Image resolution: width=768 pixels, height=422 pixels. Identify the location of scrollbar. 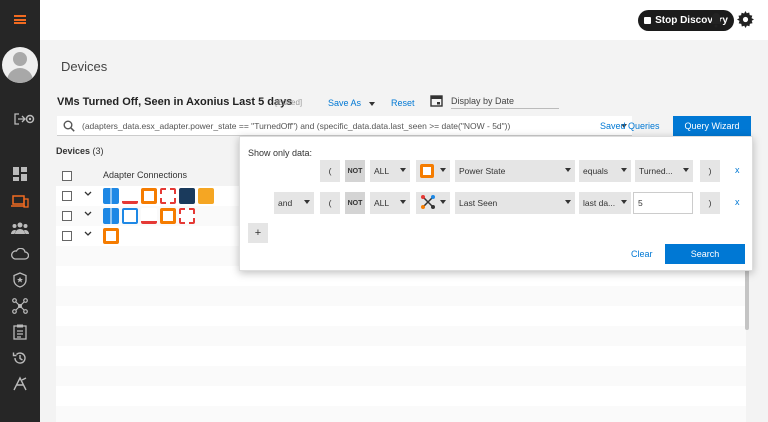
(747, 299).